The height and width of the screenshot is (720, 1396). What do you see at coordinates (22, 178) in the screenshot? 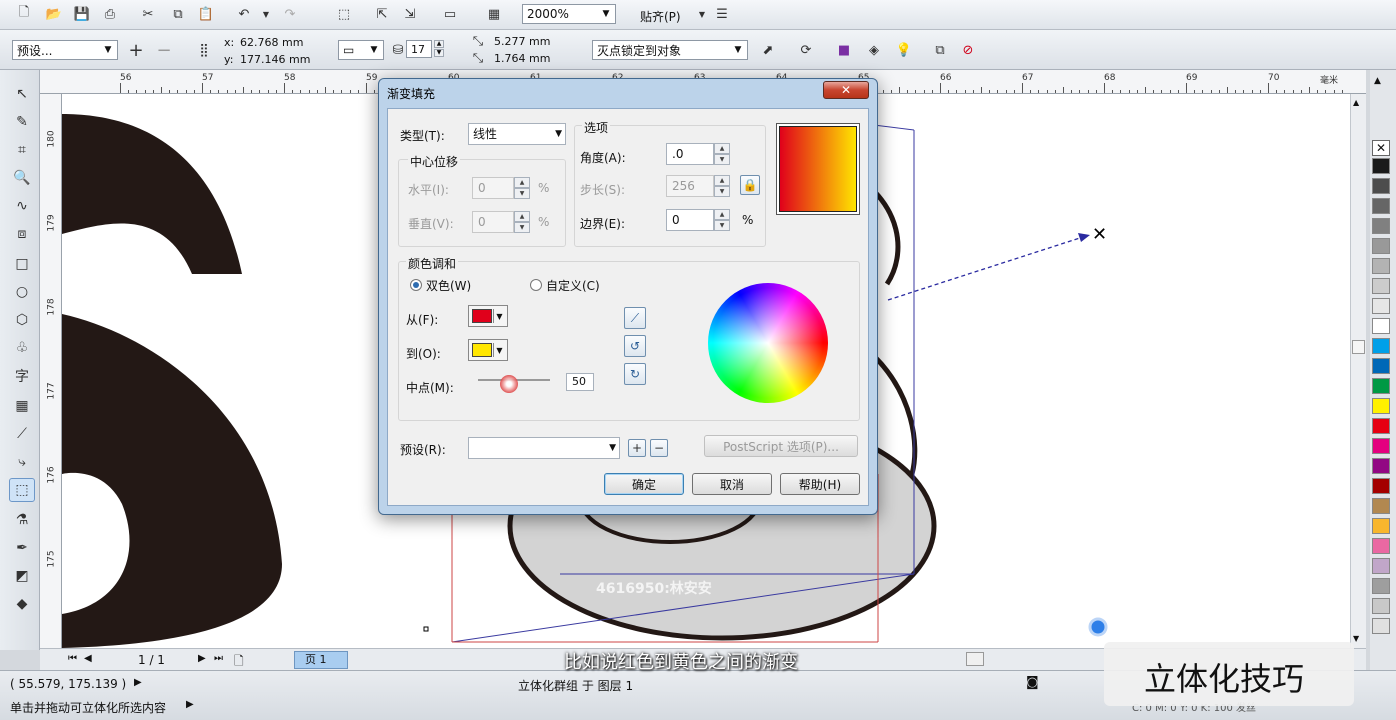
I see `zoom-tool-icon: 🔍` at bounding box center [22, 178].